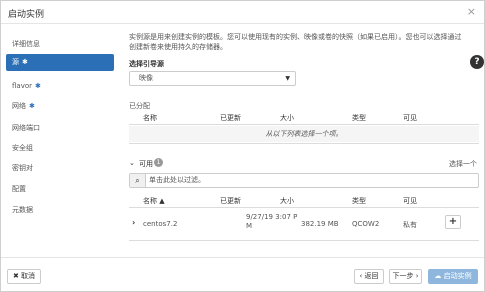 This screenshot has height=292, width=485. I want to click on row-type: QCOW2, so click(366, 224).